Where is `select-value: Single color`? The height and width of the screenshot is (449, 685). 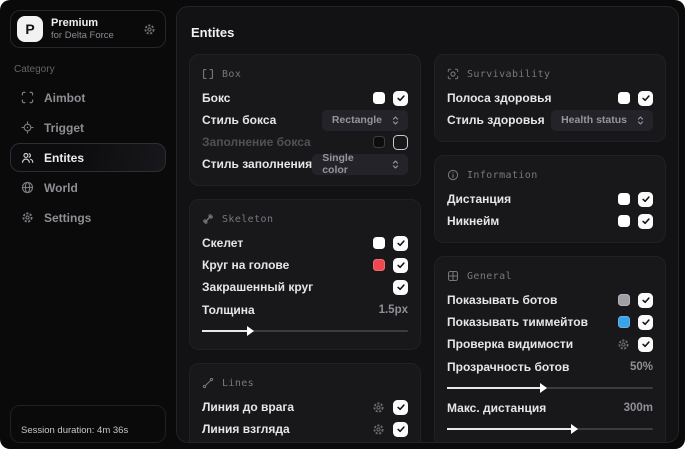 select-value: Single color is located at coordinates (338, 164).